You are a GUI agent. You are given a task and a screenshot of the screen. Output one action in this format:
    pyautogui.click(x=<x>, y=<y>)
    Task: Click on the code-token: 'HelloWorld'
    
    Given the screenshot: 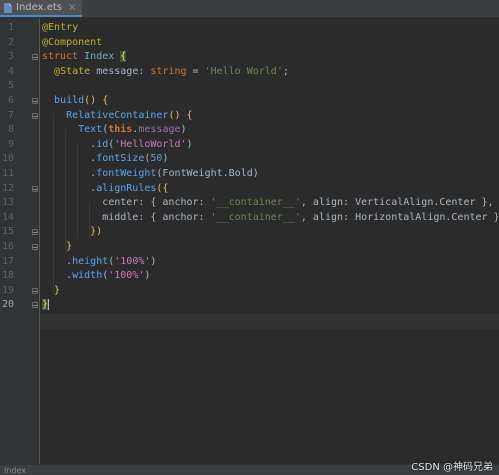 What is the action you would take?
    pyautogui.click(x=150, y=144)
    